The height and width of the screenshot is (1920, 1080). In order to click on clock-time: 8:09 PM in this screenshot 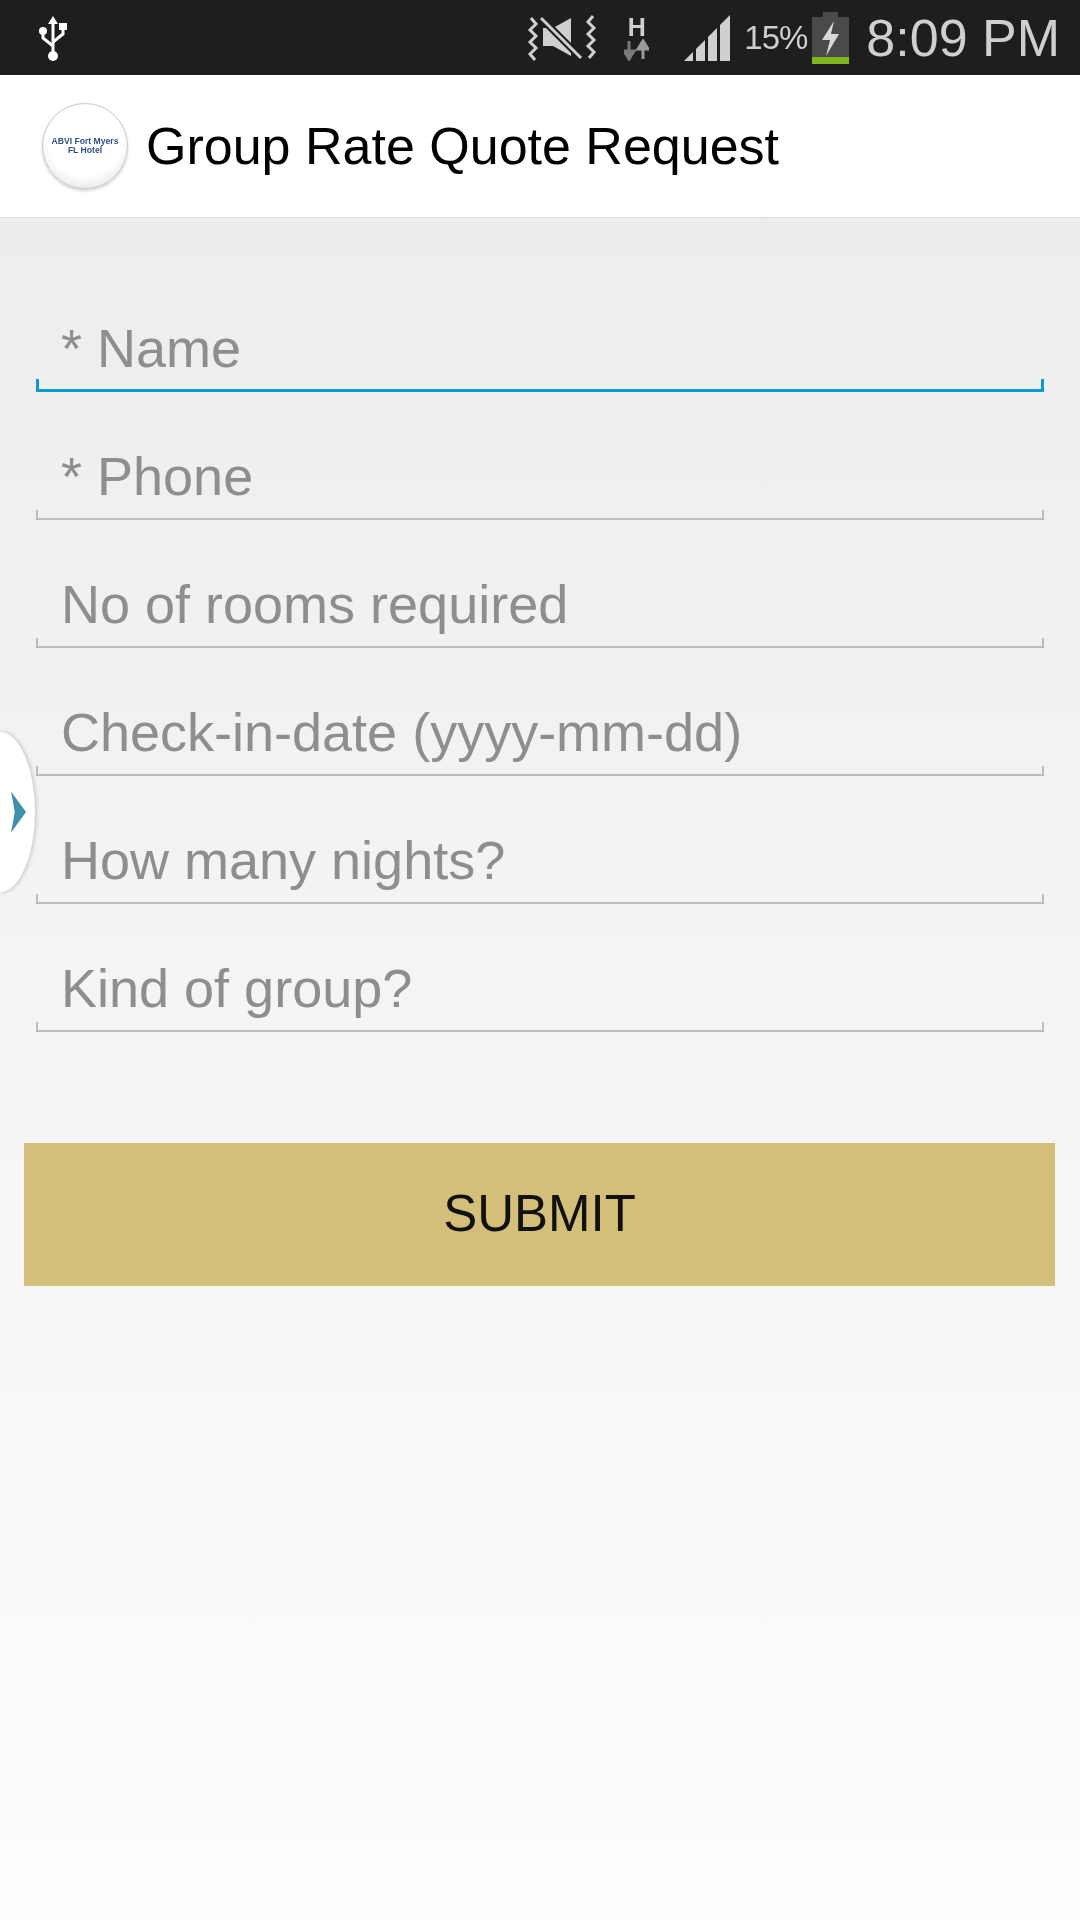, I will do `click(963, 37)`.